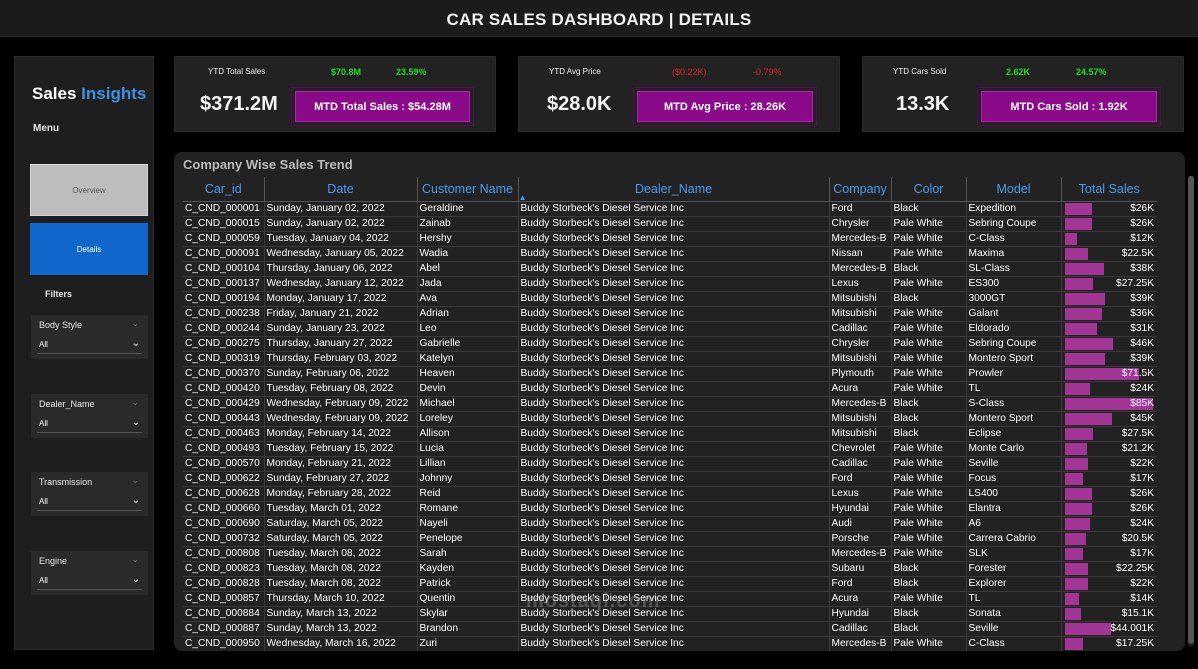 This screenshot has height=669, width=1198. I want to click on transmission-slicer: Transmission ⌄ All ⌄, so click(89, 494).